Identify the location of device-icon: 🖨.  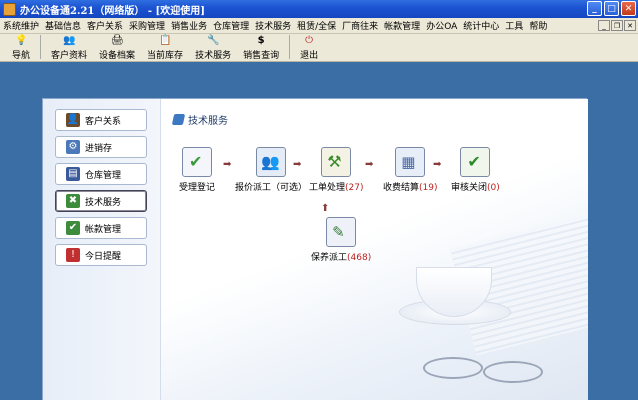
(117, 40).